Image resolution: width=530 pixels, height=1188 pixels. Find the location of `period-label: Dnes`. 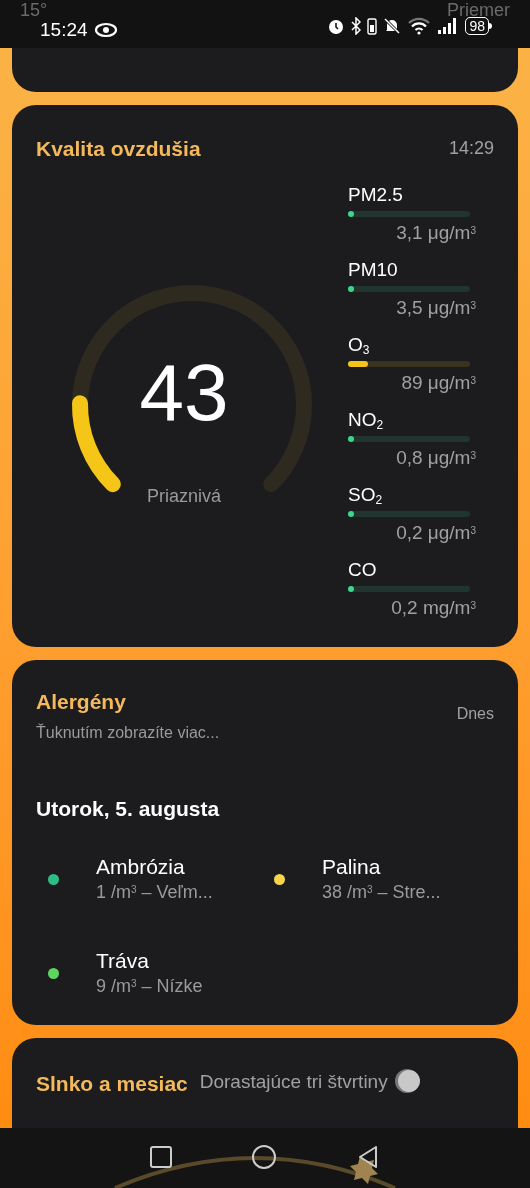

period-label: Dnes is located at coordinates (475, 714).